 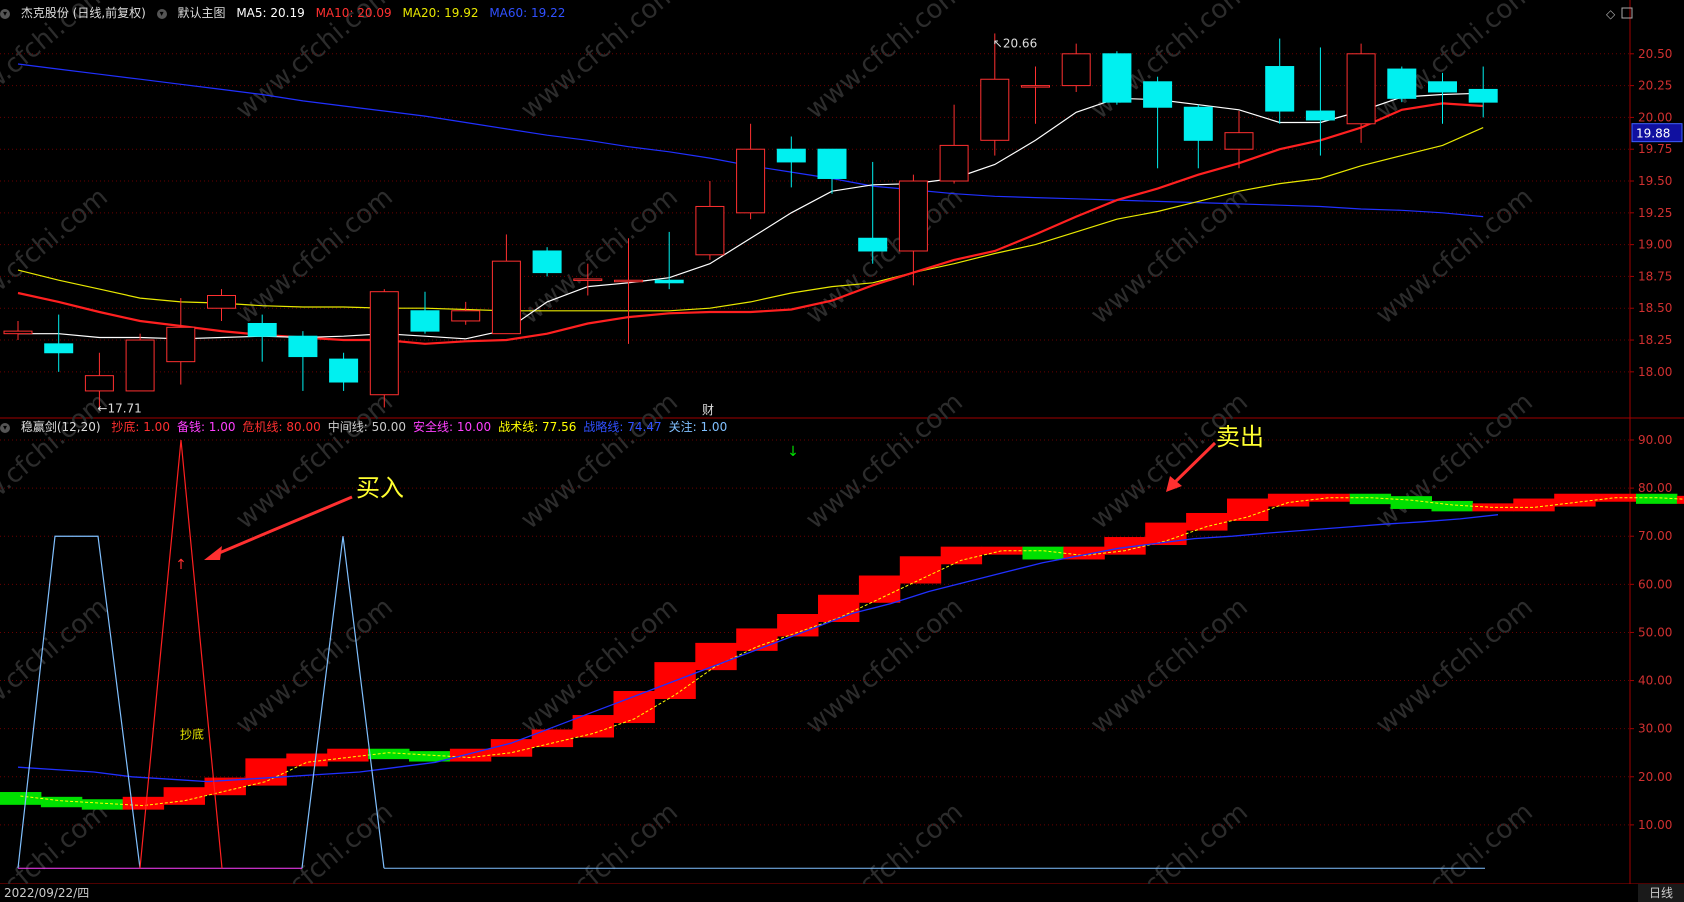 What do you see at coordinates (537, 427) in the screenshot?
I see `indicator-value-5: 战术线: 77.56` at bounding box center [537, 427].